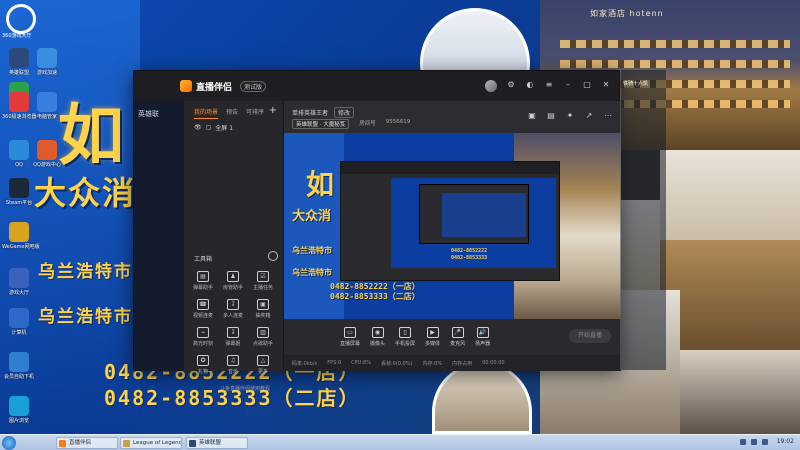 Image resolution: width=800 pixels, height=450 pixels. I want to click on tool-label: 礼物, so click(202, 372).